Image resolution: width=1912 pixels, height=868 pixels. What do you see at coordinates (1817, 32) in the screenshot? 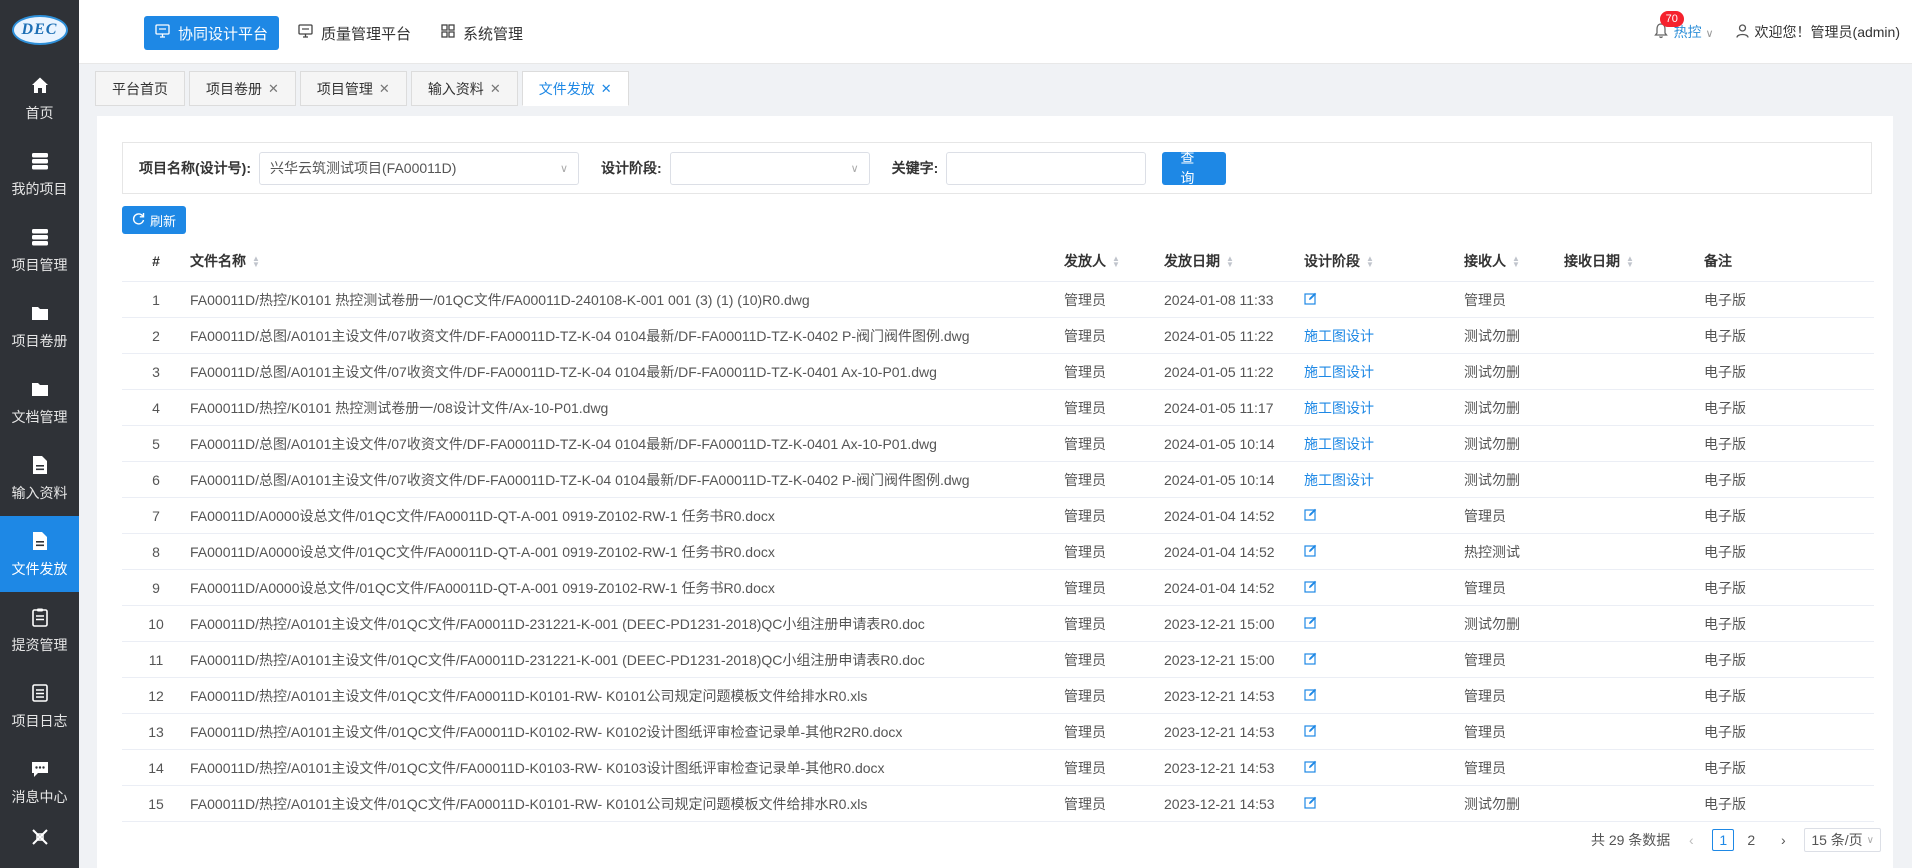
I see `user-menu: 欢迎您！管理员(admin)` at bounding box center [1817, 32].